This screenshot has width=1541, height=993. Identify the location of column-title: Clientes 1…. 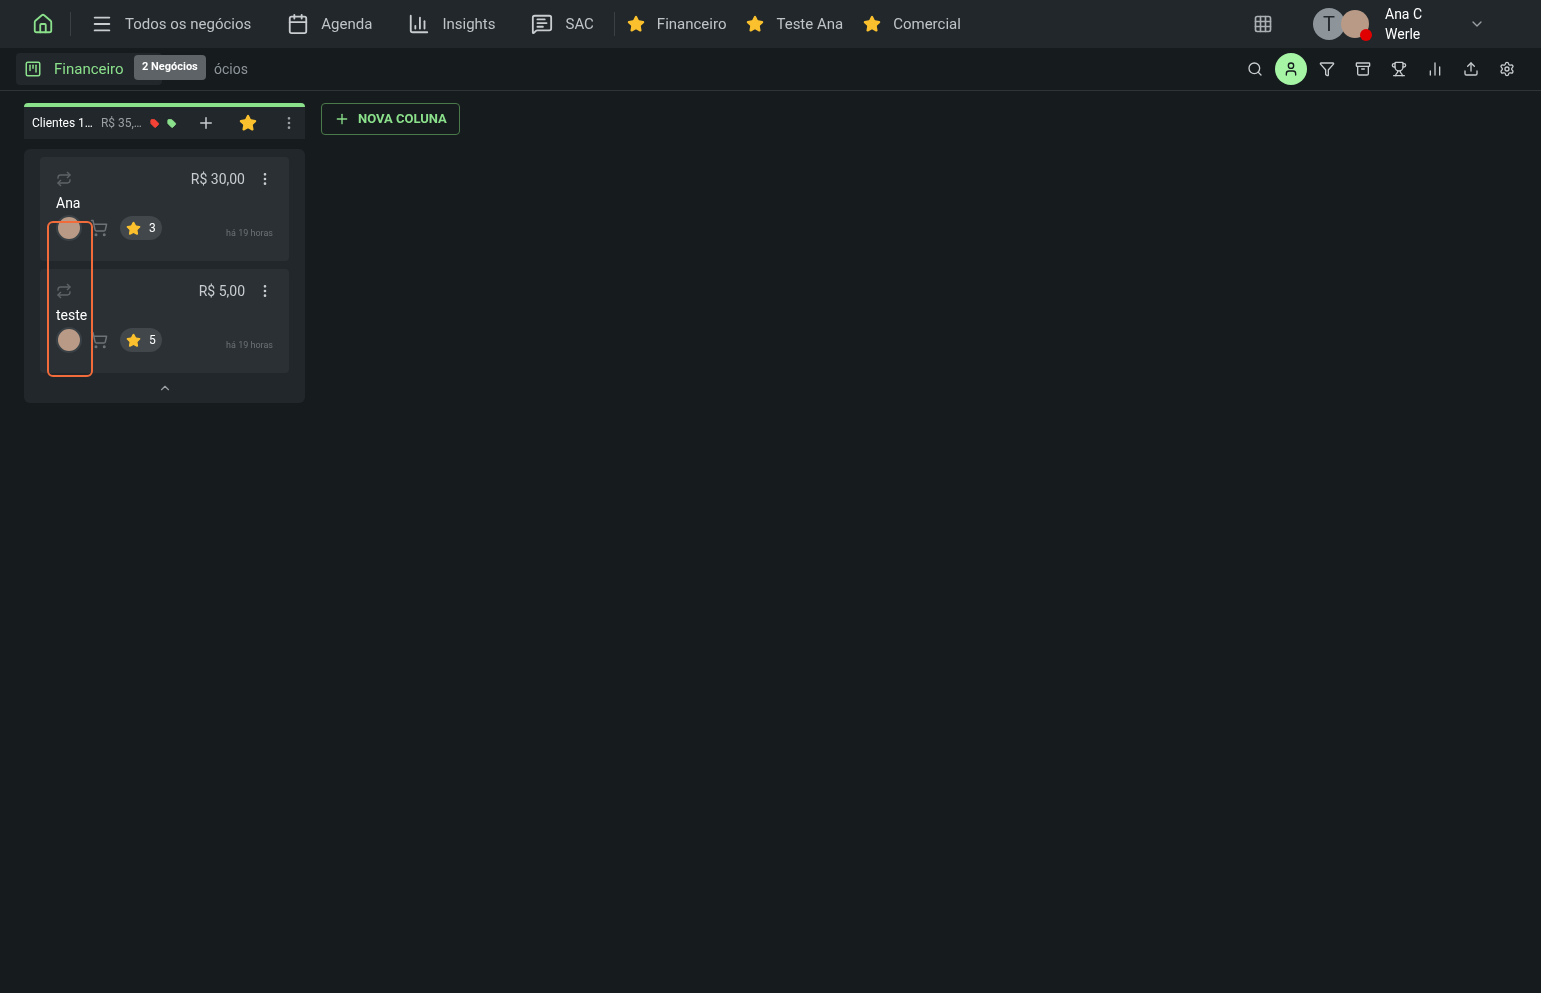
(62, 123).